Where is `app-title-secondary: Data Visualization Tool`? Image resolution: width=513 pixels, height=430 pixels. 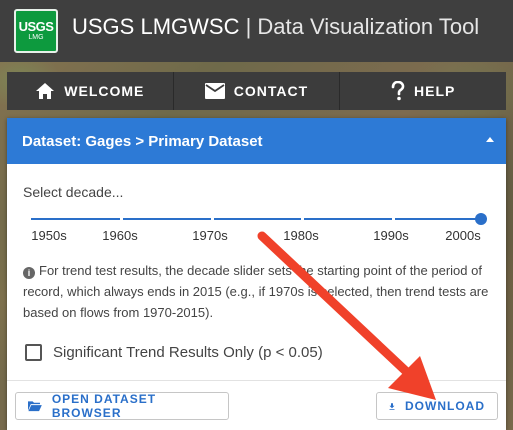 app-title-secondary: Data Visualization Tool is located at coordinates (368, 26).